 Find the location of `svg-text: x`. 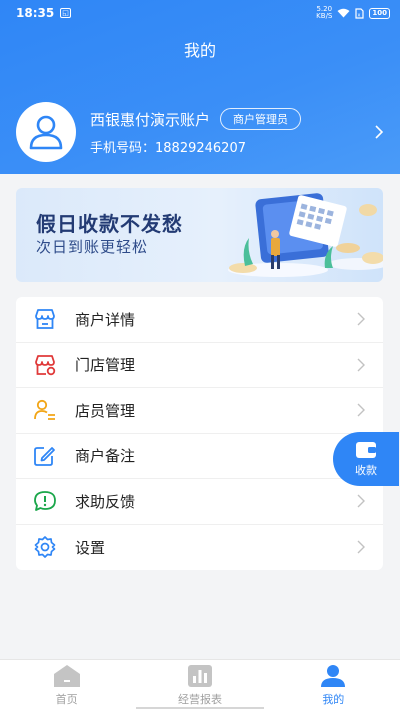

svg-text: x is located at coordinates (359, 15).